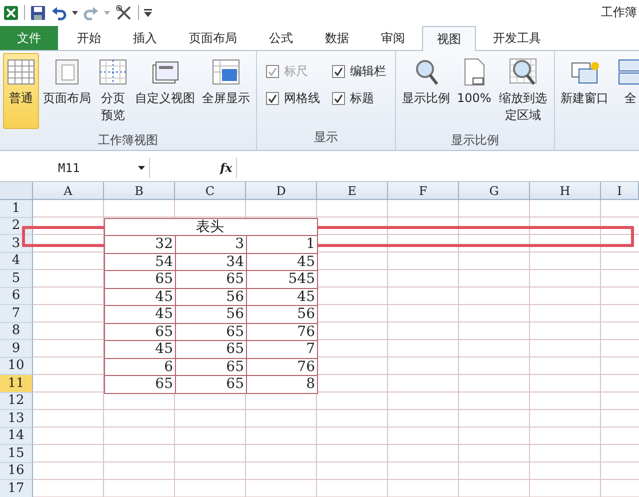  Describe the element at coordinates (16, 471) in the screenshot. I see `row-header: 16` at that location.